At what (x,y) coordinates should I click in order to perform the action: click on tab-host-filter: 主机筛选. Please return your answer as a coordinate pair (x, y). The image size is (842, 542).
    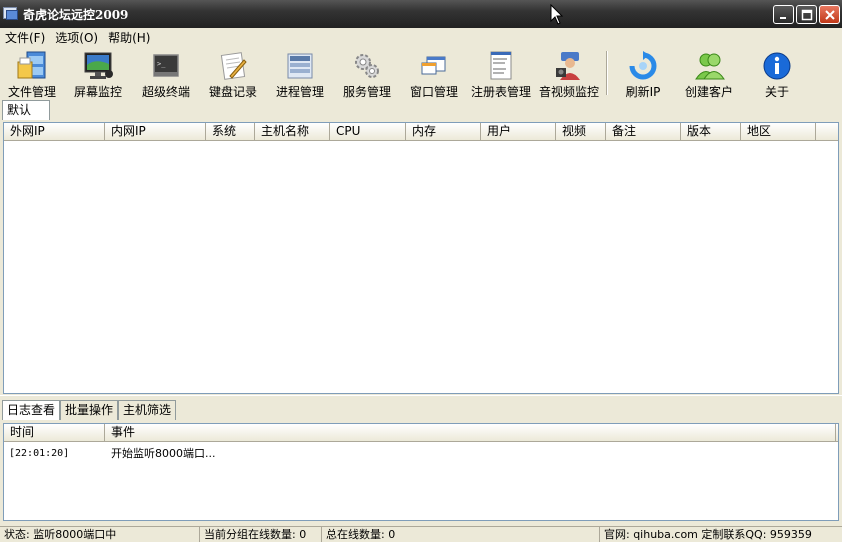
    Looking at the image, I should click on (147, 410).